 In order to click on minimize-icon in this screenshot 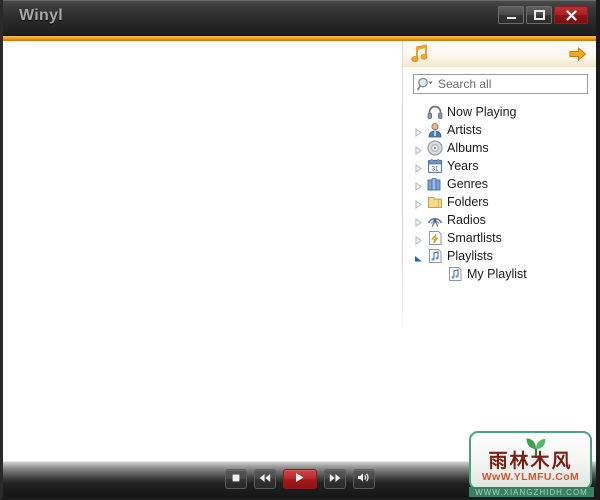, I will do `click(511, 15)`.